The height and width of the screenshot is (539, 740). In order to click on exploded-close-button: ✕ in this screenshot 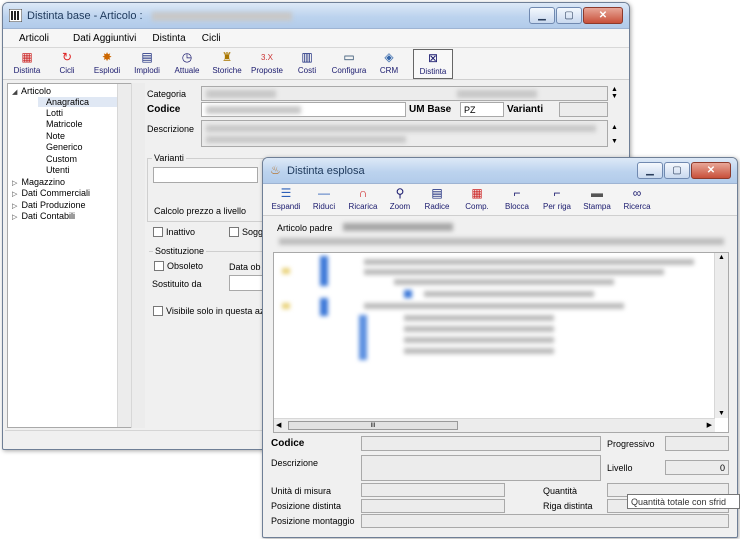, I will do `click(711, 170)`.